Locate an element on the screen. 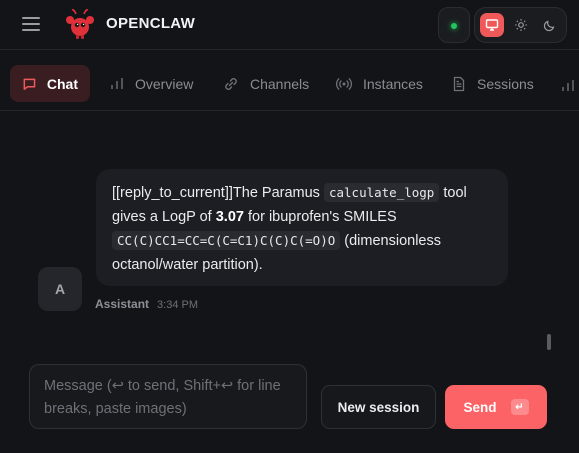 The width and height of the screenshot is (579, 453). monitor-icon is located at coordinates (492, 25).